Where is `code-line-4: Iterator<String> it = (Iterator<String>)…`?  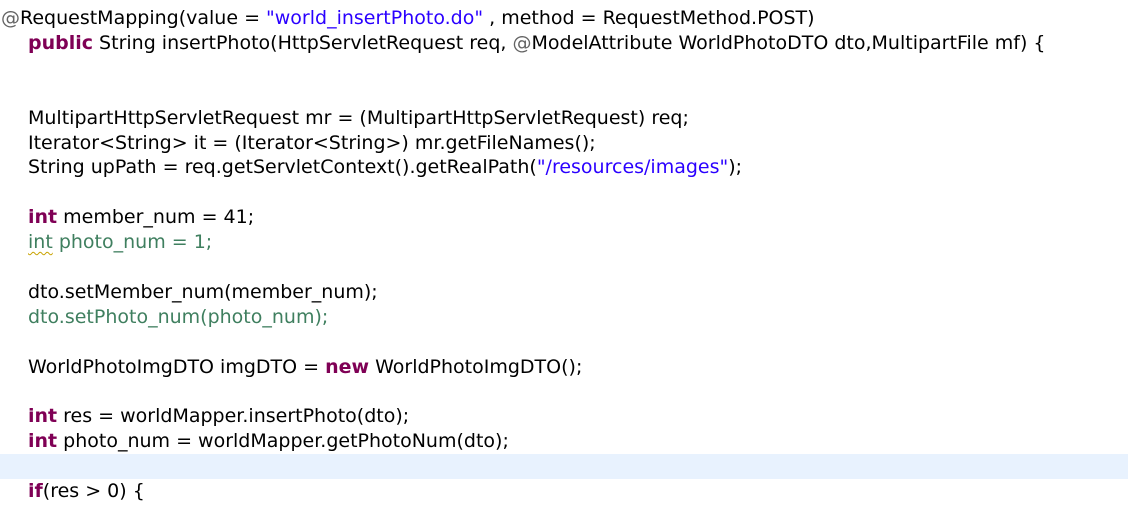
code-line-4: Iterator<String> it = (Iterator<String>)… is located at coordinates (564, 143).